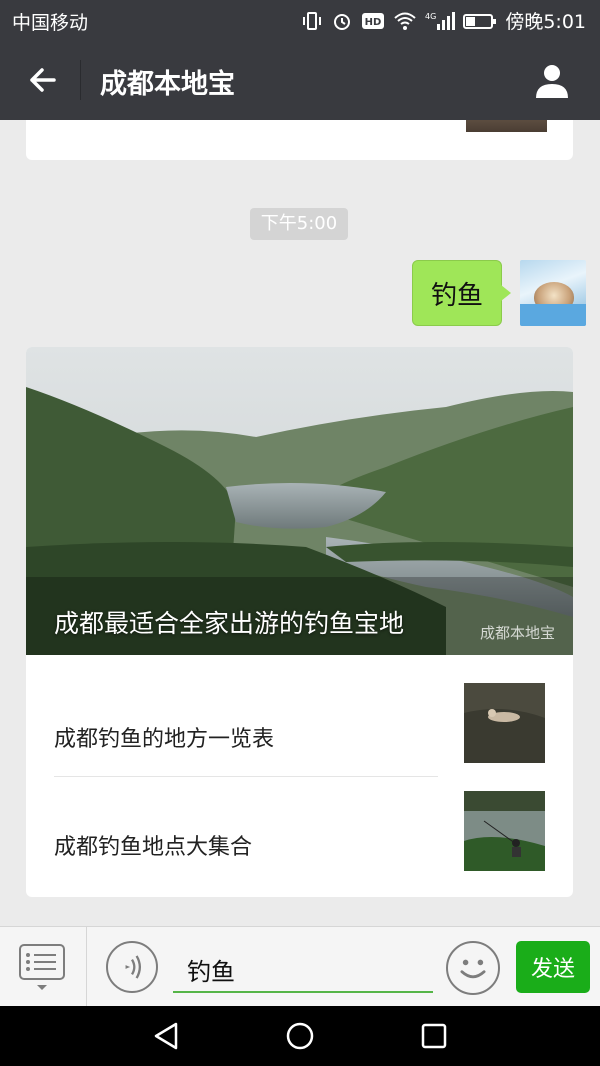  What do you see at coordinates (153, 847) in the screenshot?
I see `news-item-label: 成都钓鱼地点大集合` at bounding box center [153, 847].